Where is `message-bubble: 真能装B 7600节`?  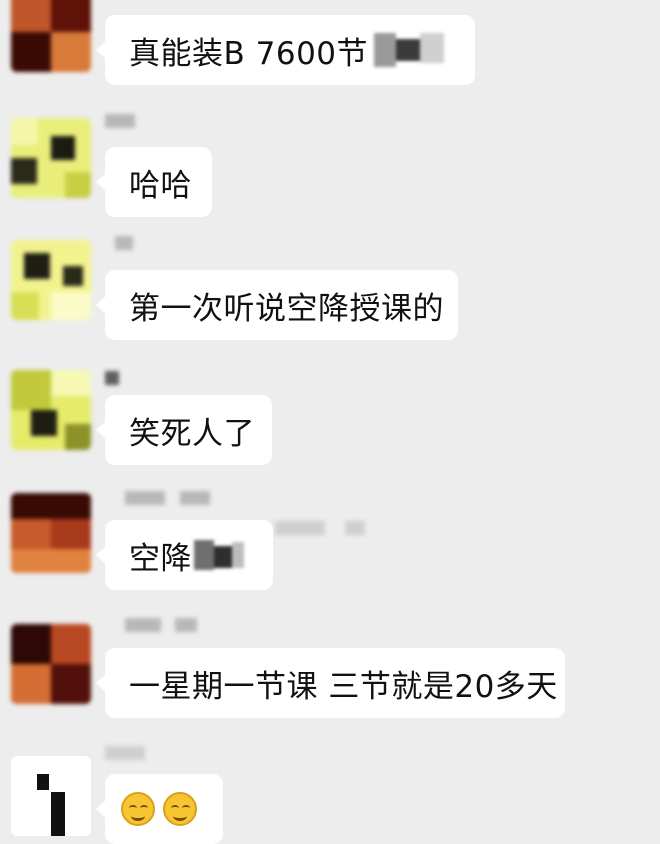 message-bubble: 真能装B 7600节 is located at coordinates (285, 50).